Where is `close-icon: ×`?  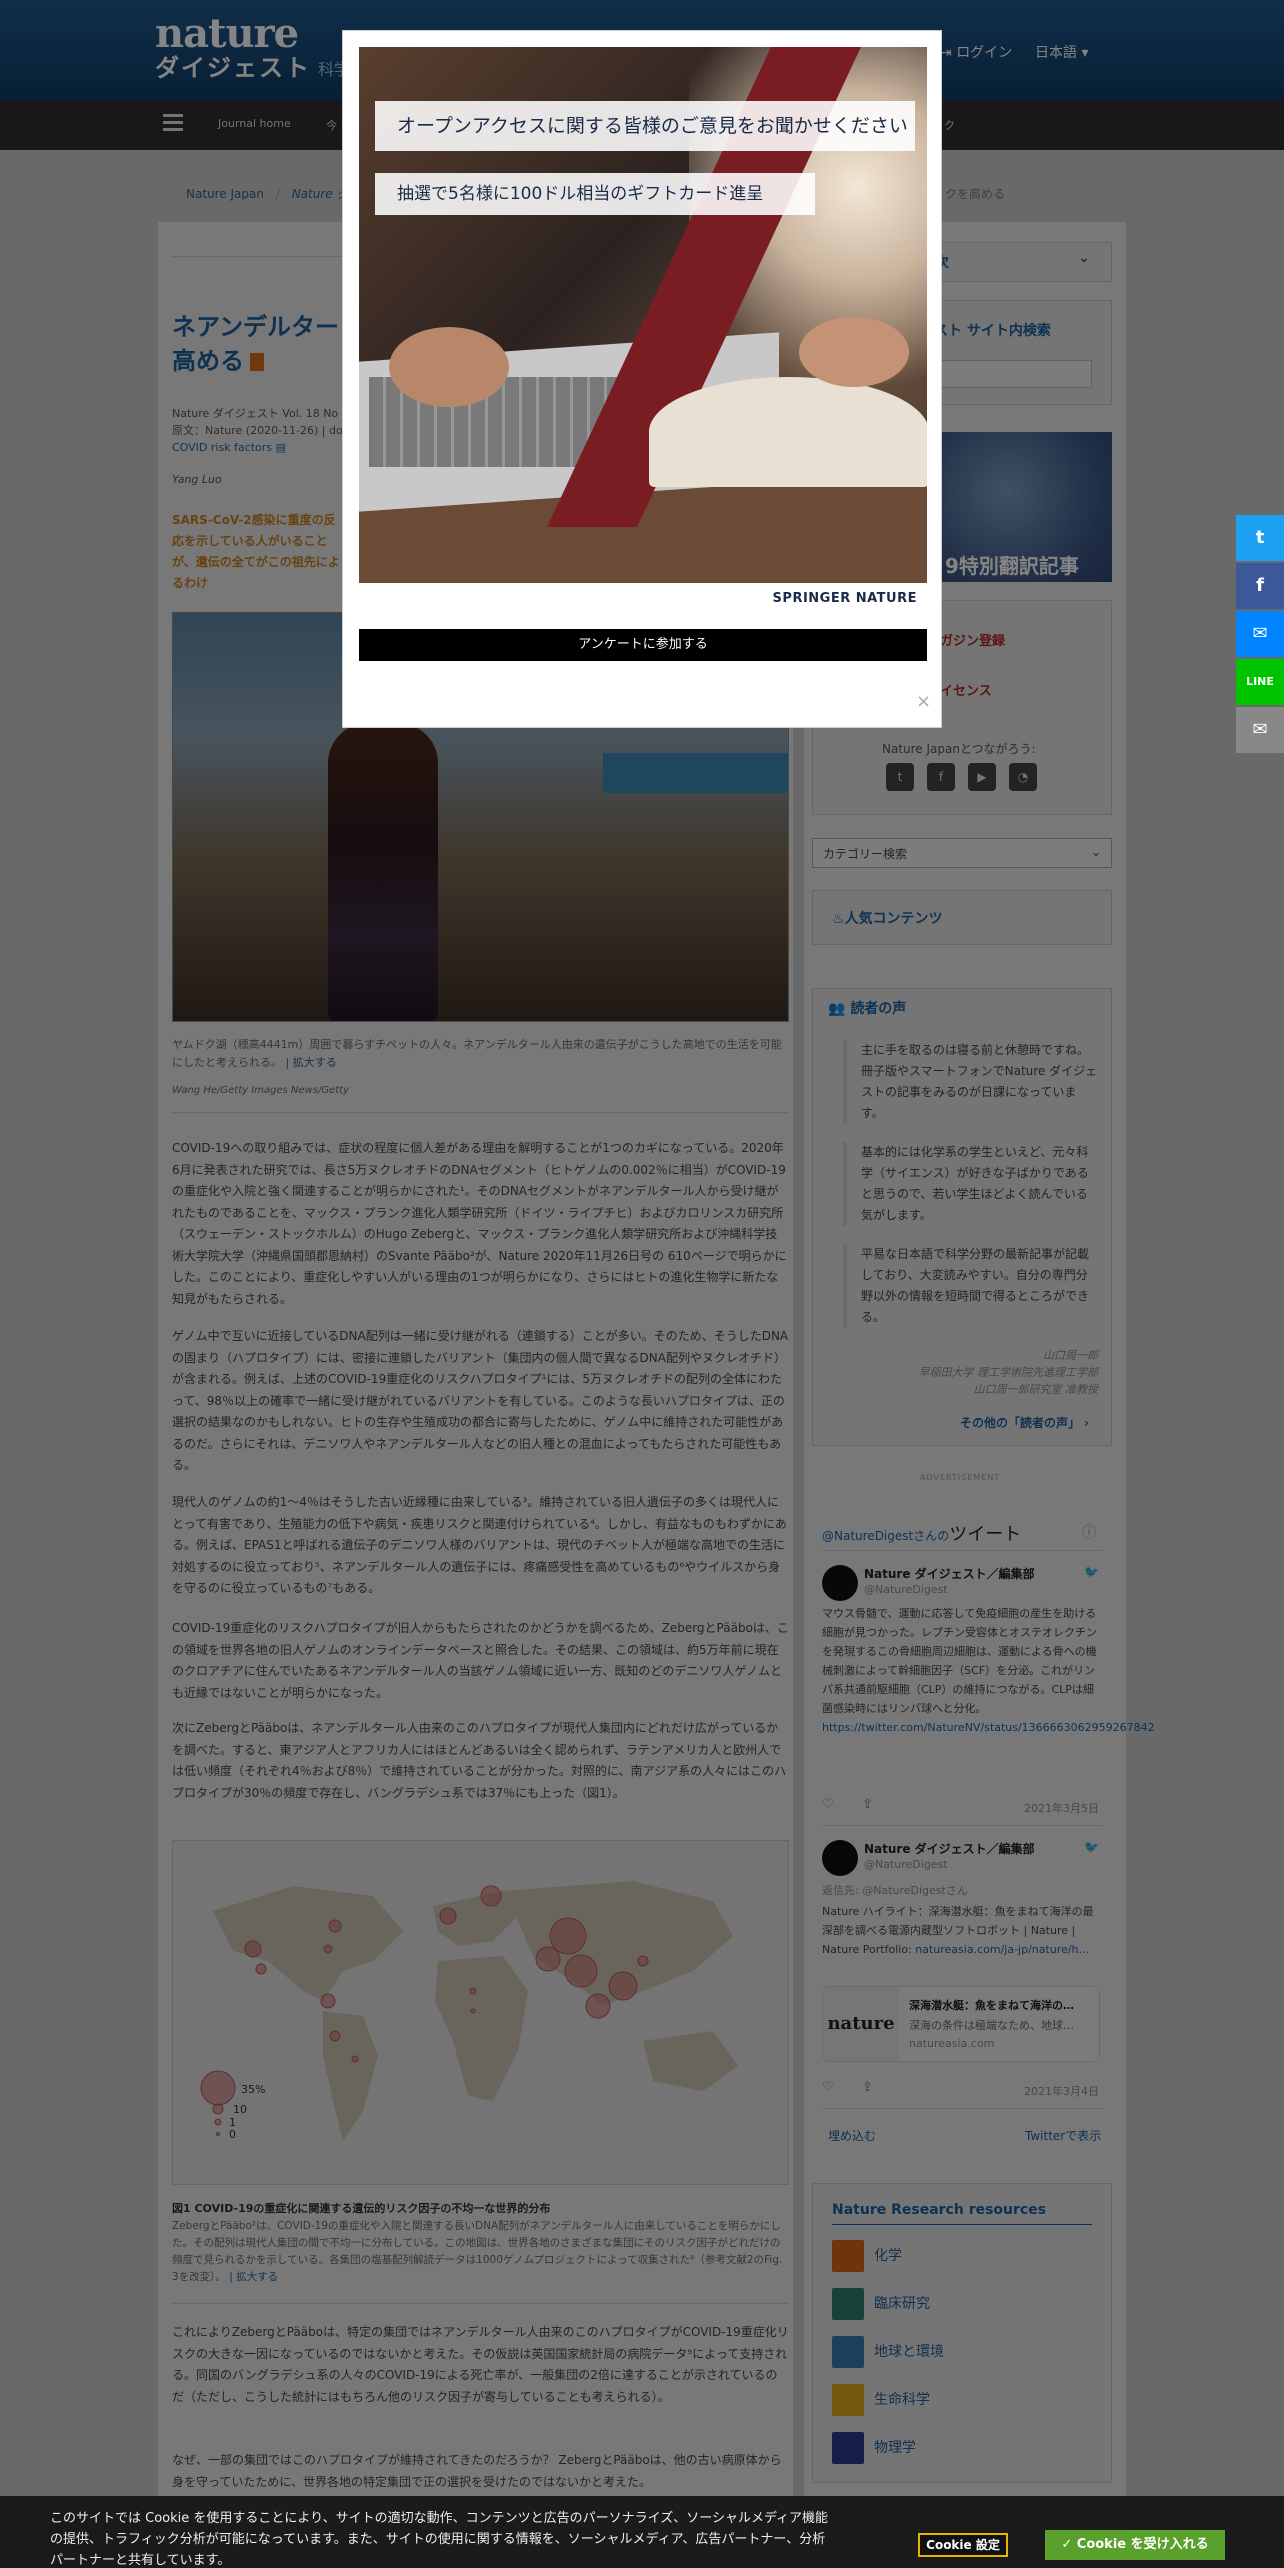
close-icon: × is located at coordinates (923, 701).